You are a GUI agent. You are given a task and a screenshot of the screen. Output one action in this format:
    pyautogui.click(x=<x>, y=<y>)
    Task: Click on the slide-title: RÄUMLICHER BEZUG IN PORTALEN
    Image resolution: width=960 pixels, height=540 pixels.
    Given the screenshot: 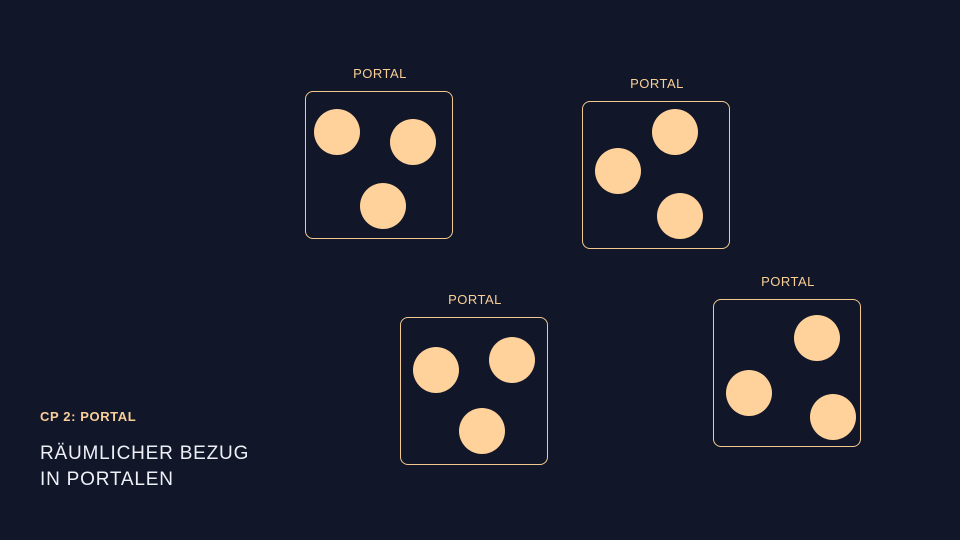 What is the action you would take?
    pyautogui.click(x=144, y=467)
    